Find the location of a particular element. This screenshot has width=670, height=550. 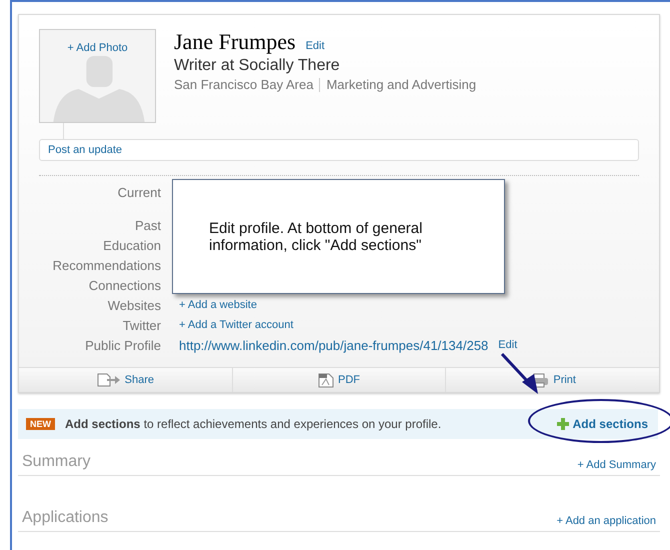

field-label: Past is located at coordinates (147, 225).